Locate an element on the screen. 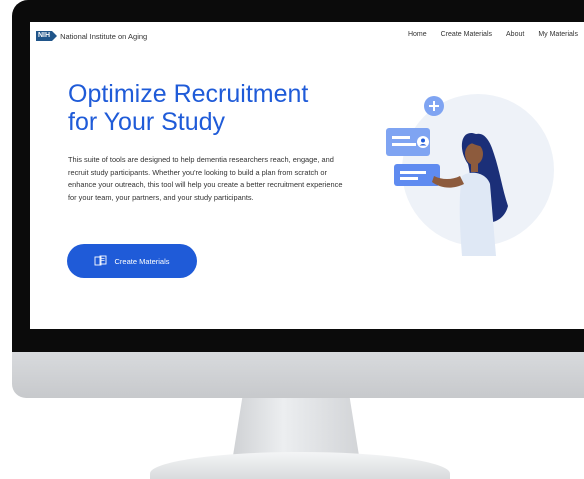 The image size is (584, 479). nav-link-home: Home is located at coordinates (417, 34).